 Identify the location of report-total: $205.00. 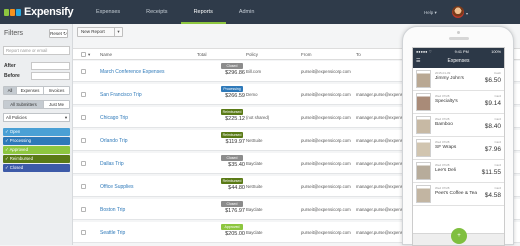
(235, 234).